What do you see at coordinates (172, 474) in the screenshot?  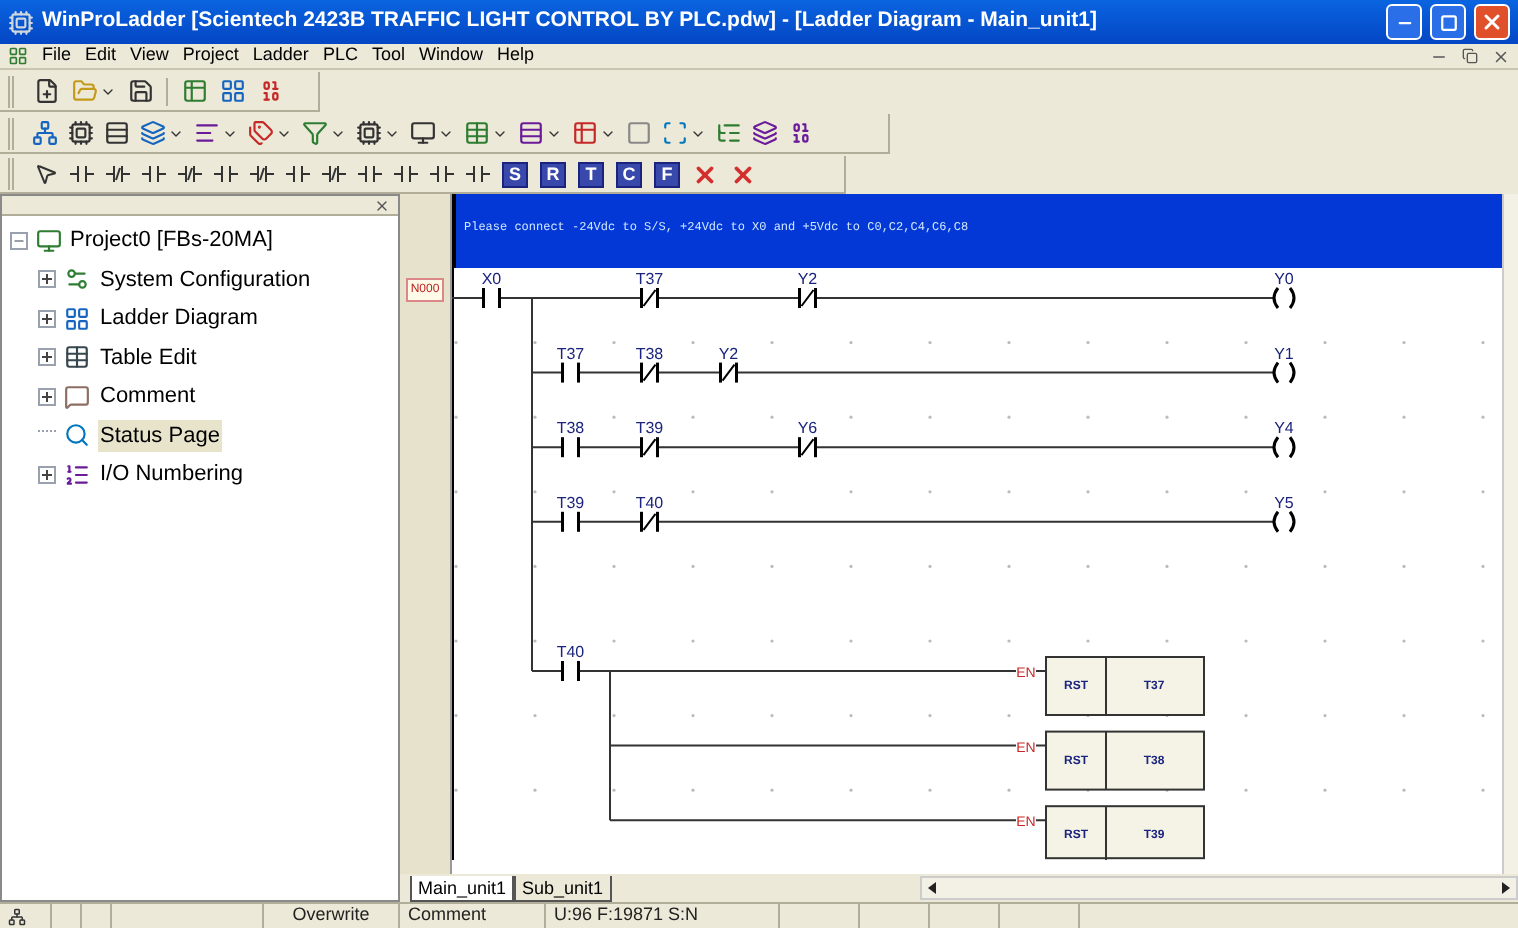 I see `tree-item: I/O Numbering` at bounding box center [172, 474].